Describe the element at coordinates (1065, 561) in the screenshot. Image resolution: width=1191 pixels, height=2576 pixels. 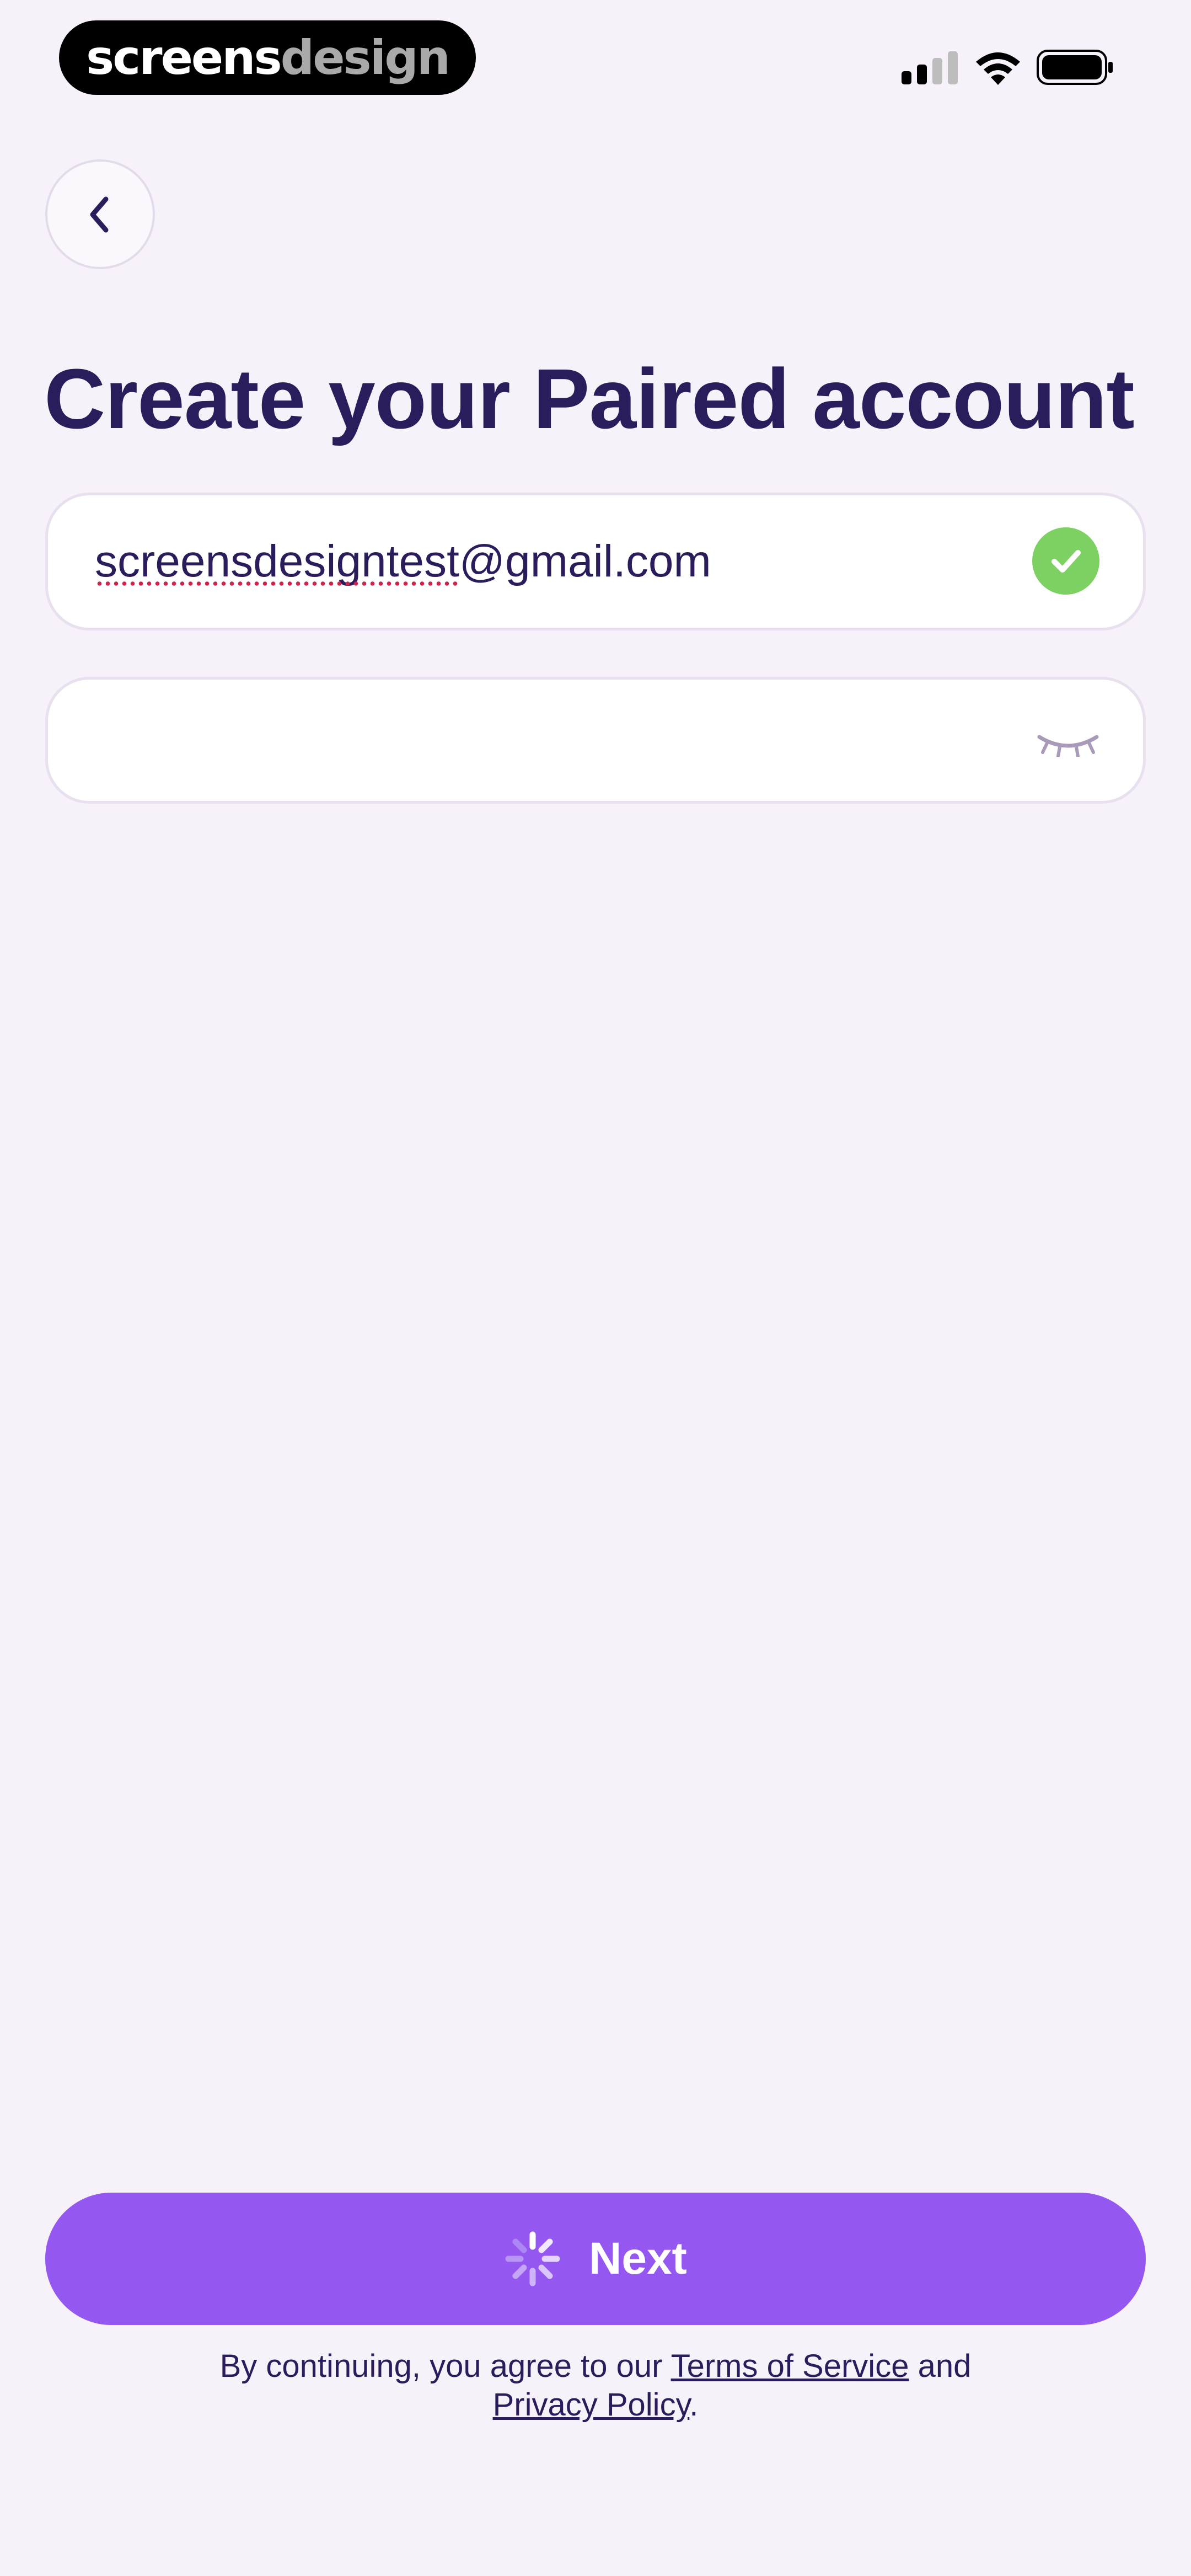
I see `check-circle-icon` at that location.